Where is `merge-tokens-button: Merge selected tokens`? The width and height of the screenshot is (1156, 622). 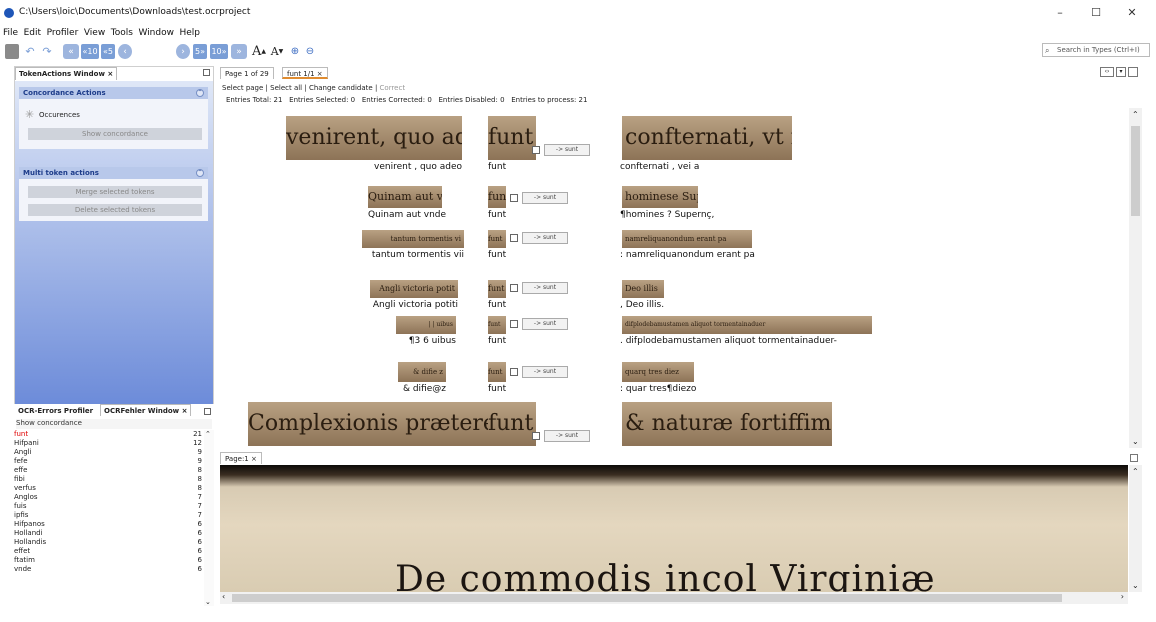 merge-tokens-button: Merge selected tokens is located at coordinates (115, 192).